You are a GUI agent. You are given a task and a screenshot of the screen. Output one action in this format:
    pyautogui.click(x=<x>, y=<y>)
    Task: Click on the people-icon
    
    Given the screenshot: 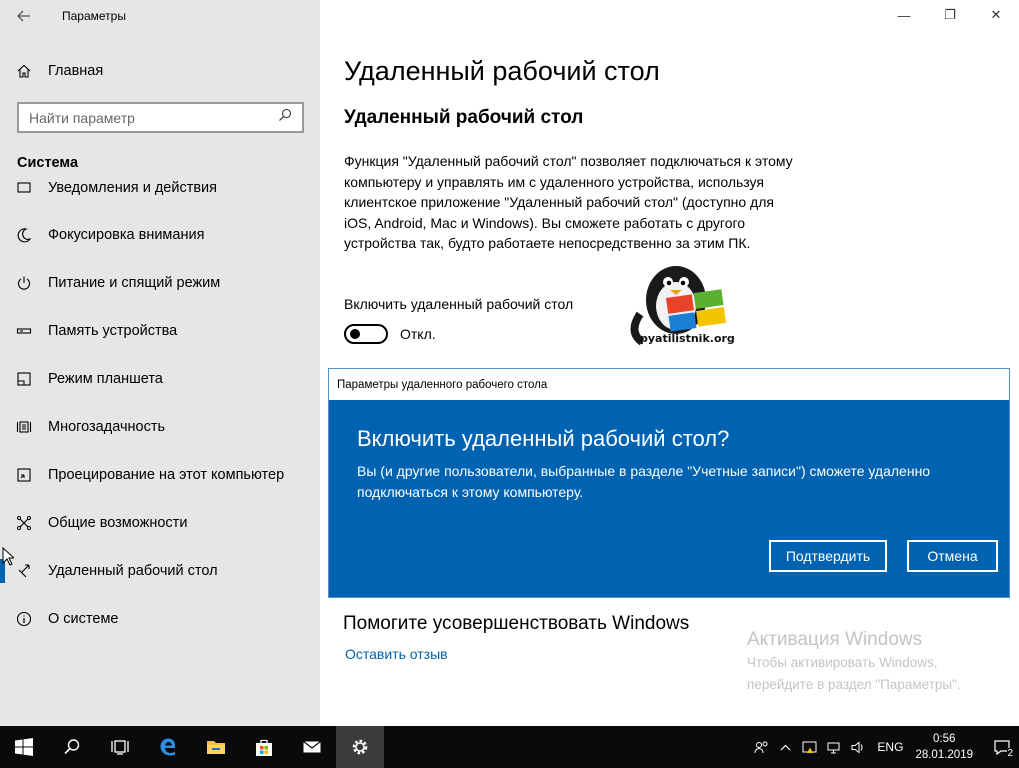 What is the action you would take?
    pyautogui.click(x=761, y=747)
    